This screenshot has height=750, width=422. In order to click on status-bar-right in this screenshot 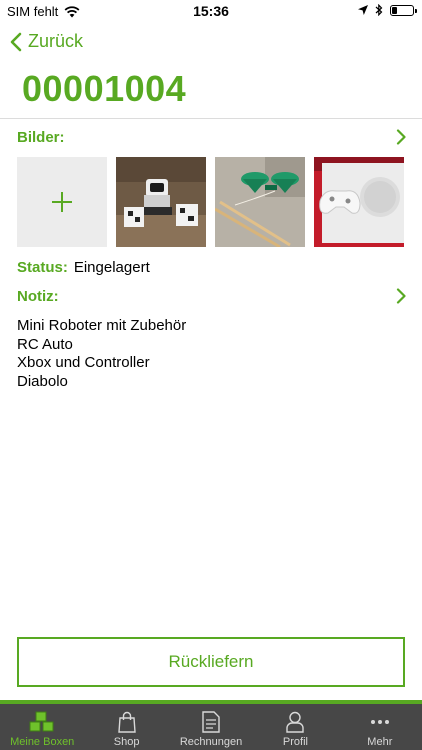, I will do `click(387, 10)`.